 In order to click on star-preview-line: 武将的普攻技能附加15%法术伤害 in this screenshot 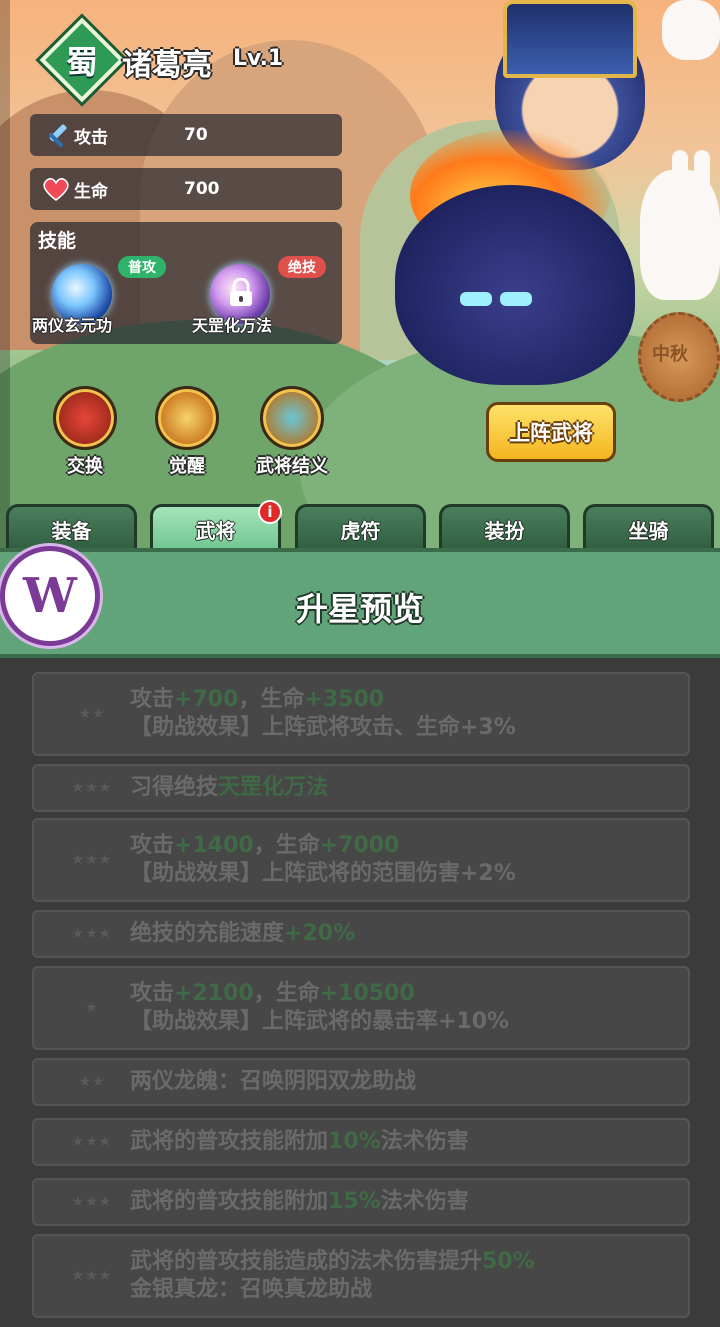, I will do `click(299, 1202)`.